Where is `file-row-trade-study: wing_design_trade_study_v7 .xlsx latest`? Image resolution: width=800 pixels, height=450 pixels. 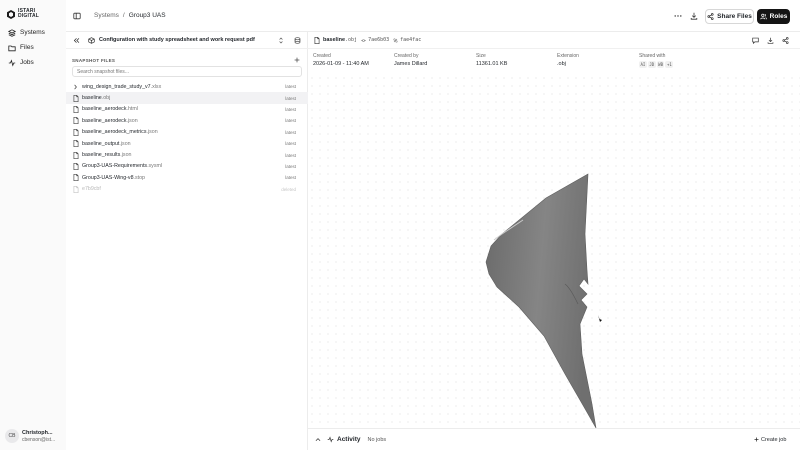
file-row-trade-study: wing_design_trade_study_v7 .xlsx latest is located at coordinates (187, 86).